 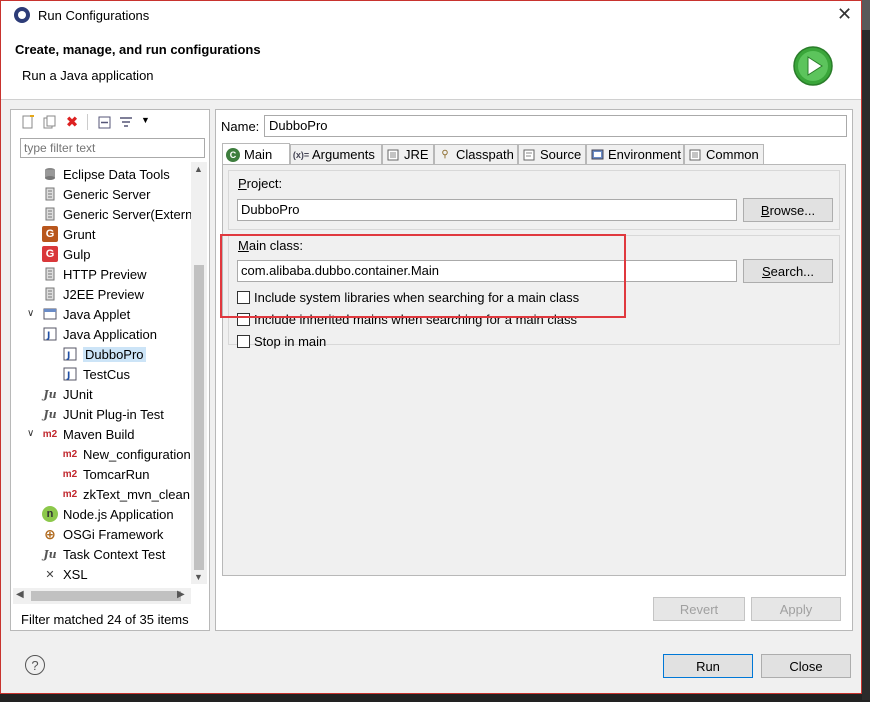 What do you see at coordinates (106, 374) in the screenshot?
I see `tree-item-label: TestCus` at bounding box center [106, 374].